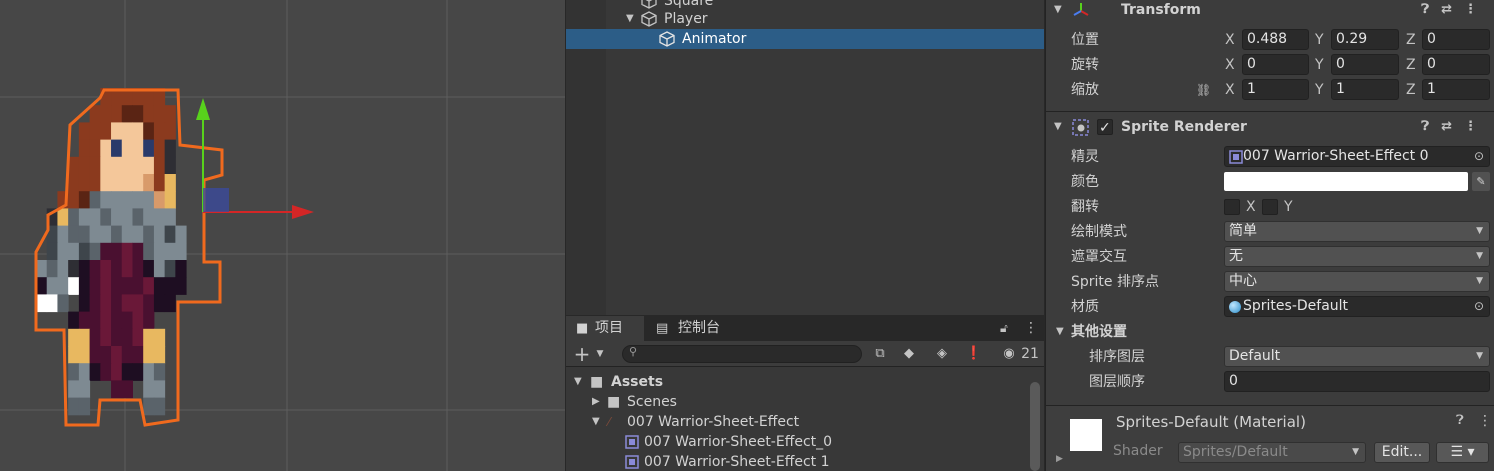 Image resolution: width=1494 pixels, height=471 pixels. I want to click on sprite-renderer-header: ▼ Sprite Renderer ❓︎⇄⋮, so click(1270, 127).